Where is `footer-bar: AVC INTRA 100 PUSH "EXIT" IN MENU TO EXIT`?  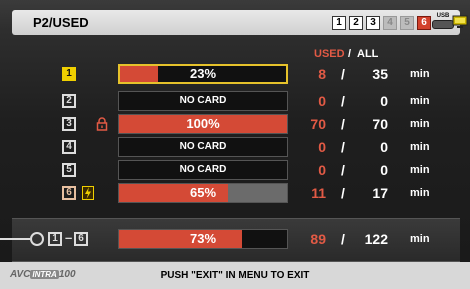
footer-bar: AVC INTRA 100 PUSH "EXIT" IN MENU TO EXIT is located at coordinates (235, 275).